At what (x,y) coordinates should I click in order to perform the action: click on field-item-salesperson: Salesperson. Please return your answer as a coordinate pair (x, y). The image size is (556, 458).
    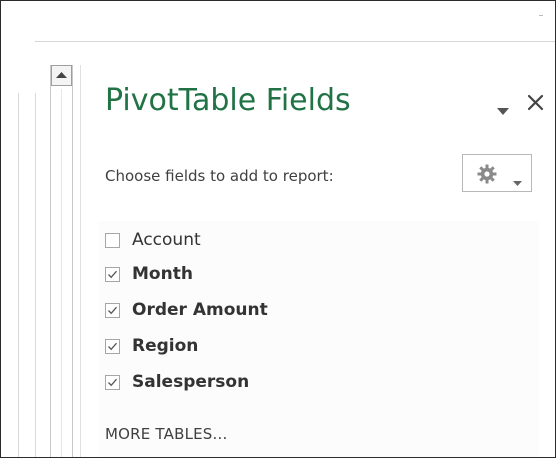
    Looking at the image, I should click on (177, 382).